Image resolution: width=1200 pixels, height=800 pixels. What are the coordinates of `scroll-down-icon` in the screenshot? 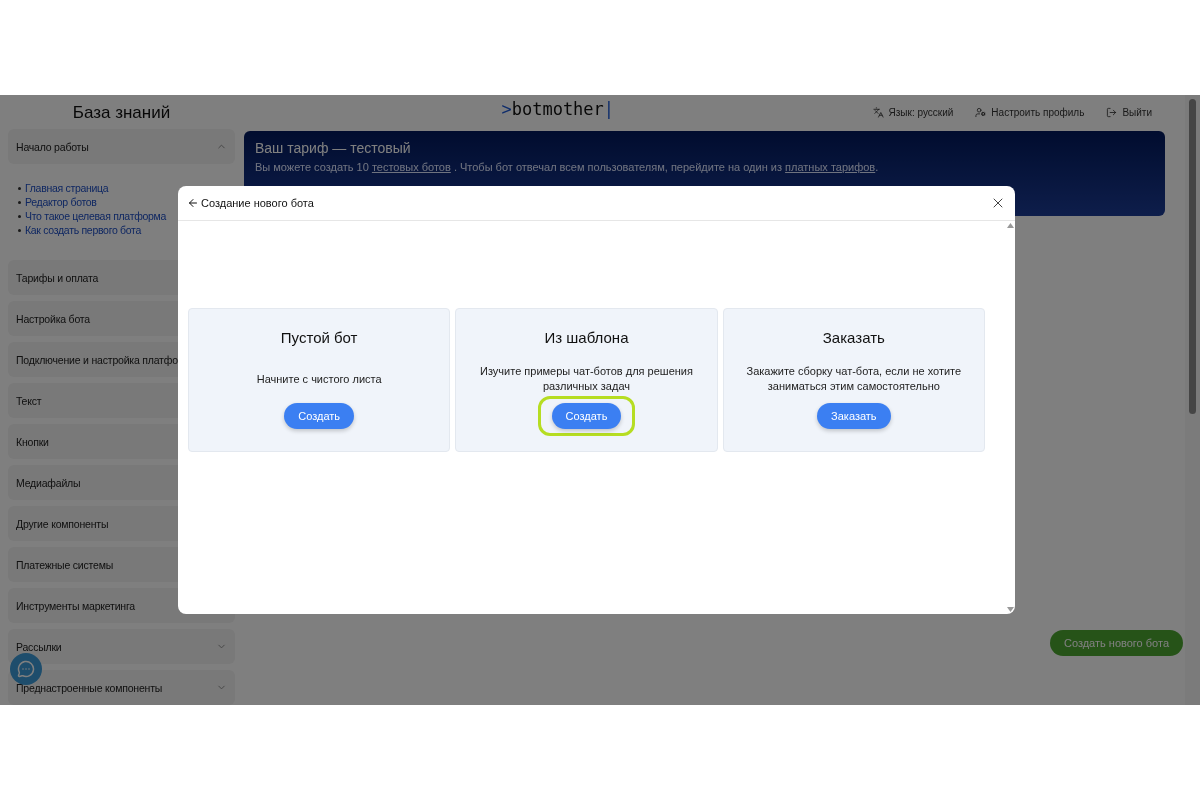 It's located at (1010, 609).